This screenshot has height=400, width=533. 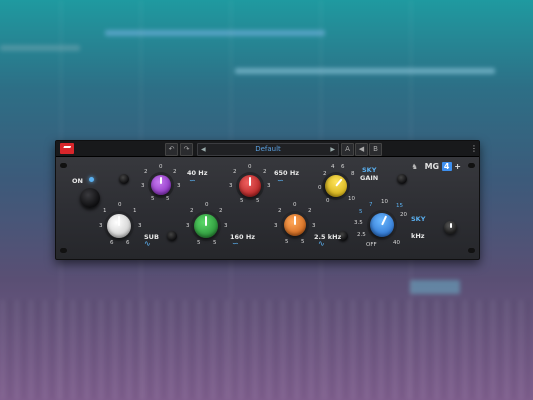 What do you see at coordinates (161, 185) in the screenshot?
I see `band-40hz-knob` at bounding box center [161, 185].